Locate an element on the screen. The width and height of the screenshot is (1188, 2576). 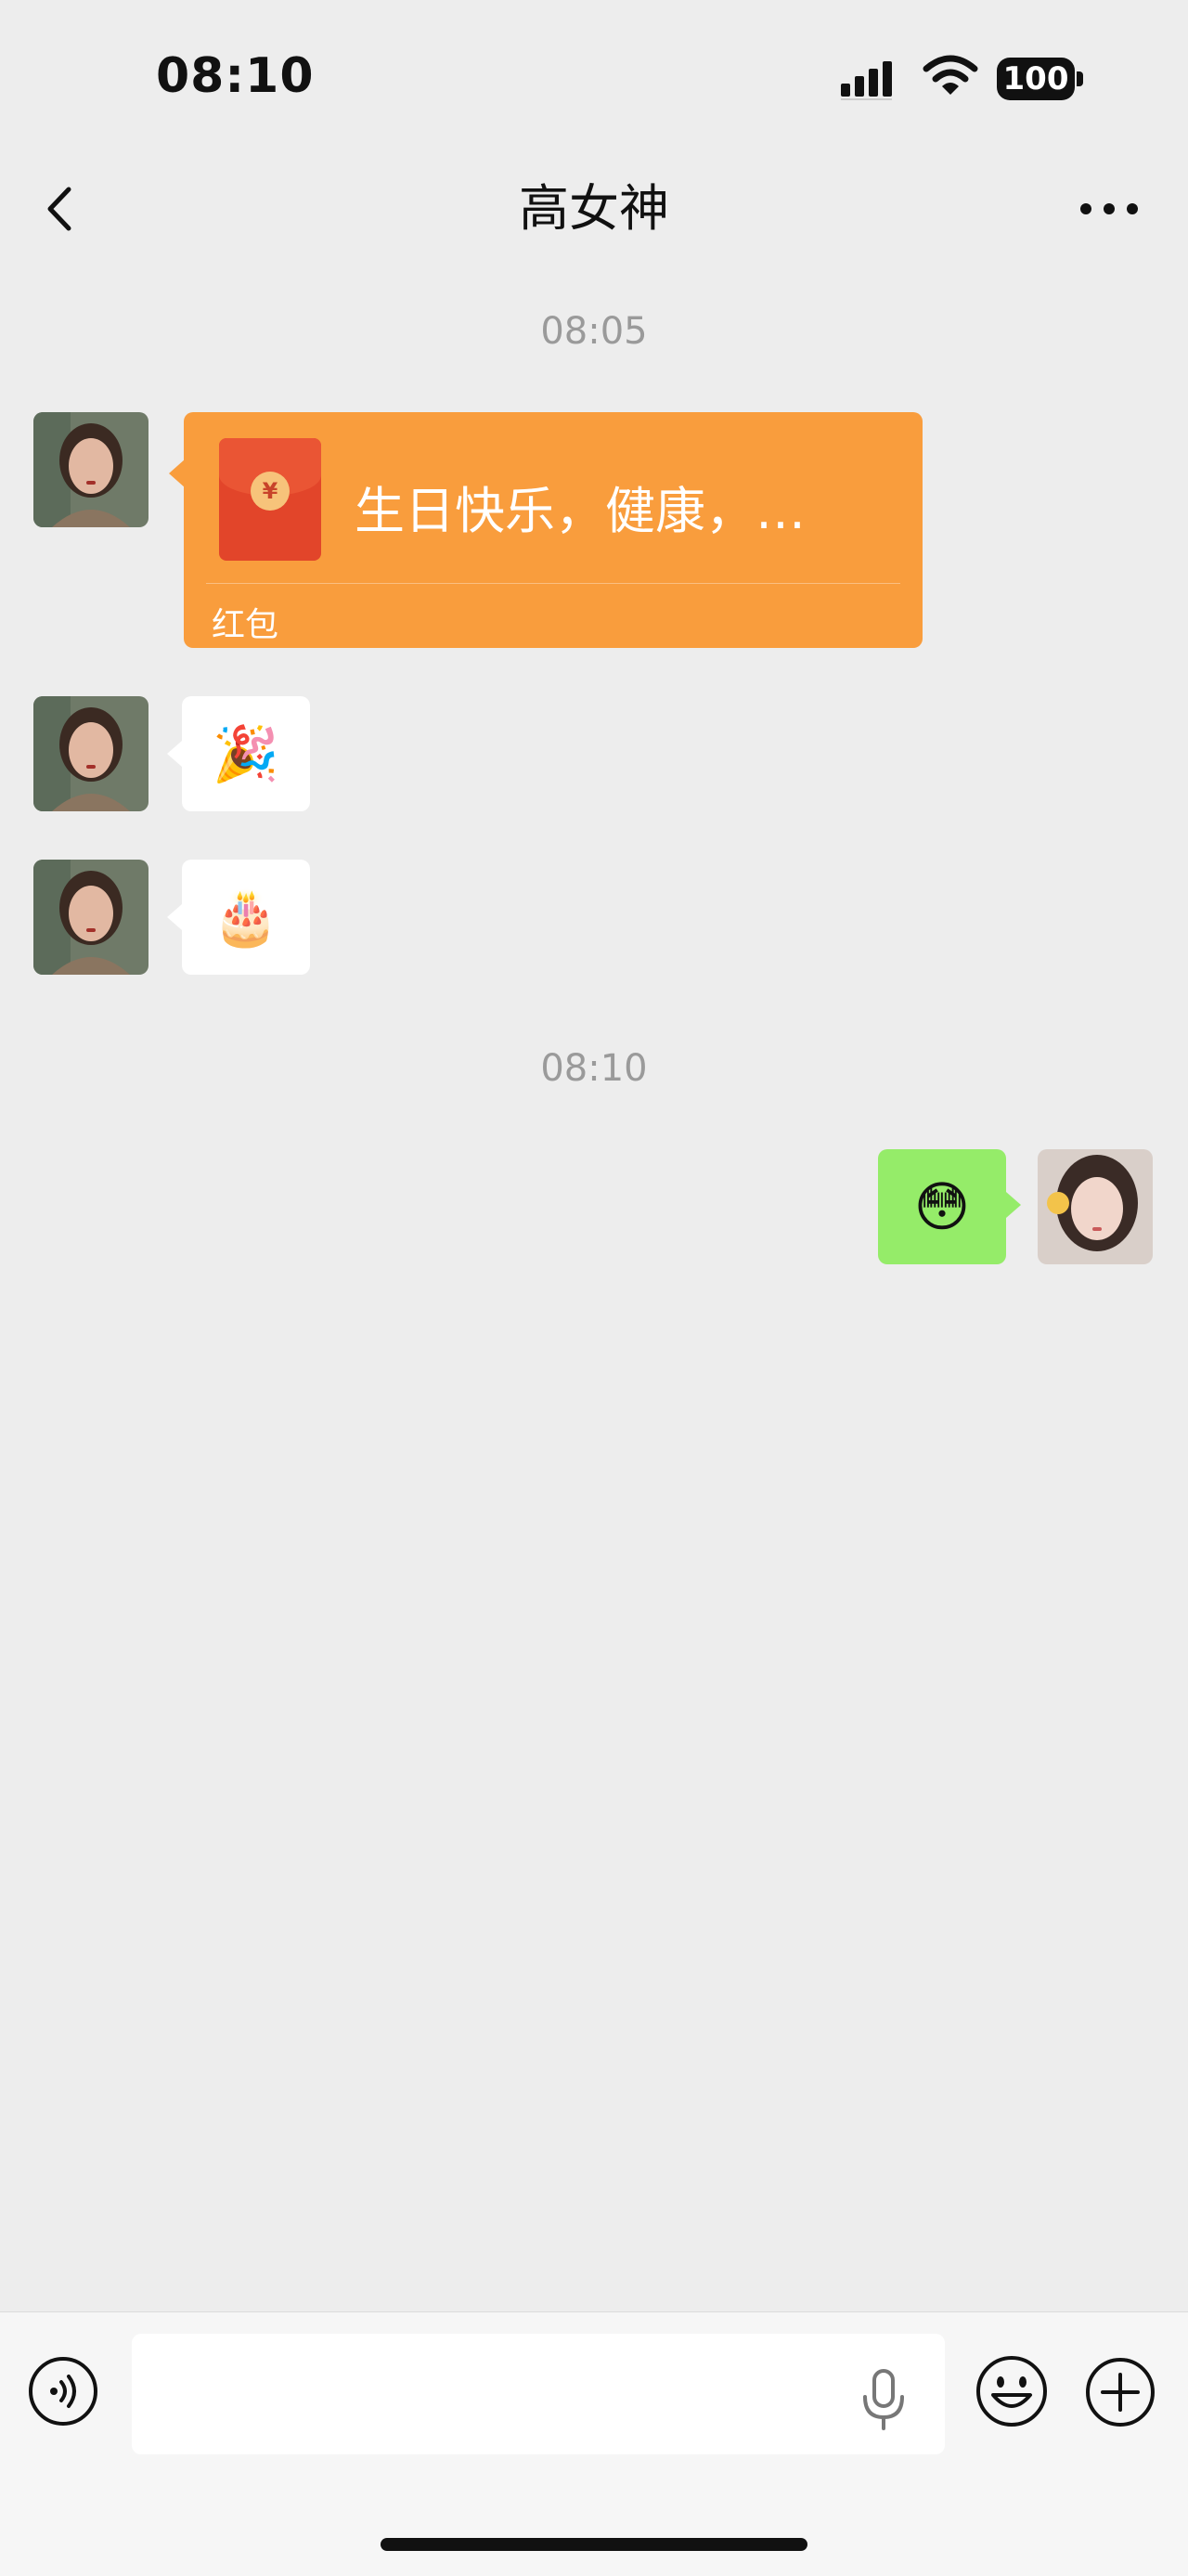
timestamp: 08:05 is located at coordinates (594, 331).